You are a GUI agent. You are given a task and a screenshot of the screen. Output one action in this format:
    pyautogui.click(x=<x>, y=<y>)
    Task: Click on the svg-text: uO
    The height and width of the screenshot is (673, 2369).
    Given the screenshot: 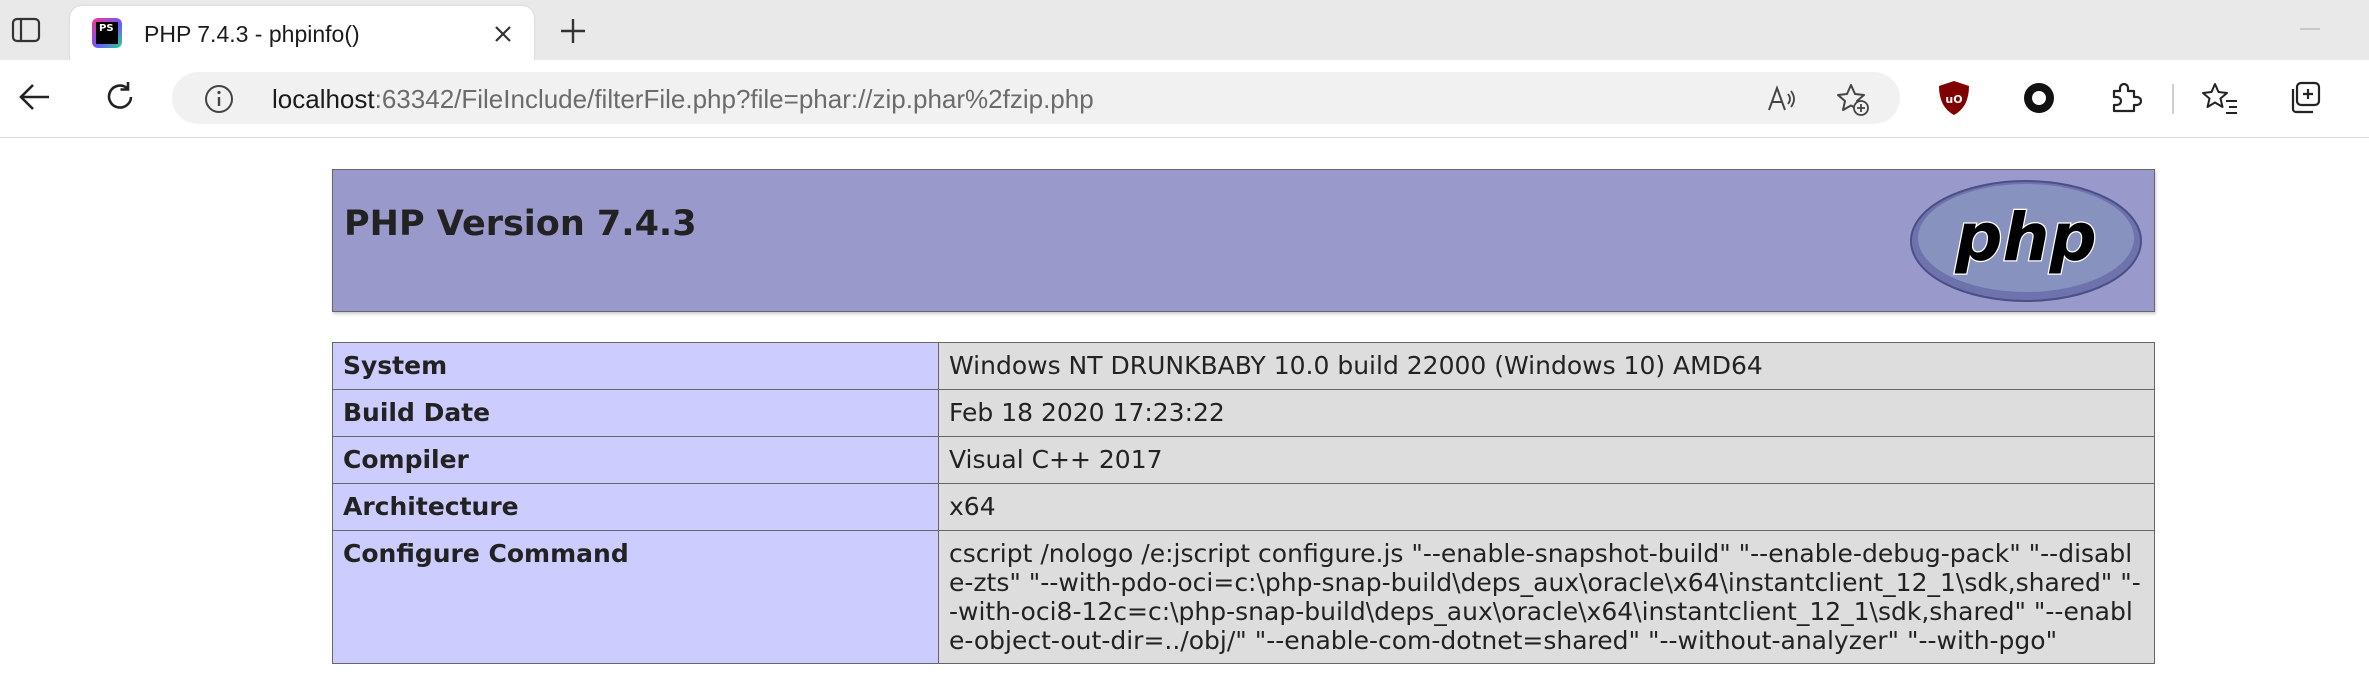 What is the action you would take?
    pyautogui.click(x=1953, y=99)
    